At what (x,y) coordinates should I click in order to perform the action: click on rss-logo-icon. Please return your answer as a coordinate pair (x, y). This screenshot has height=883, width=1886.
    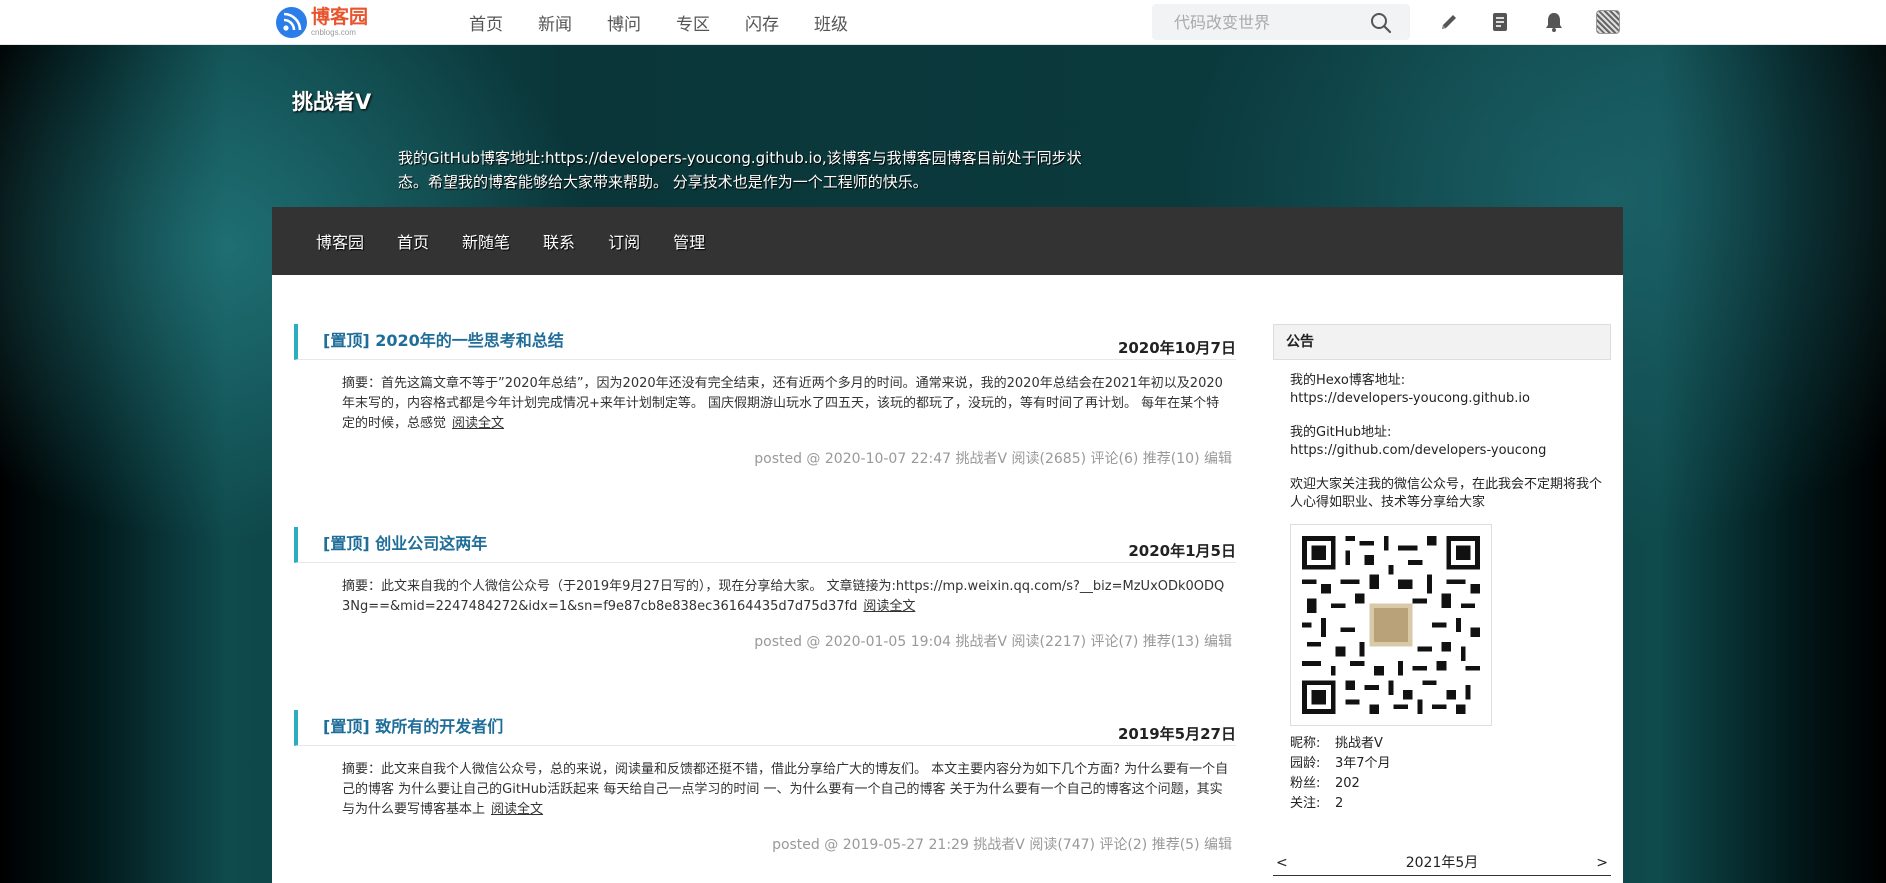
    Looking at the image, I should click on (291, 22).